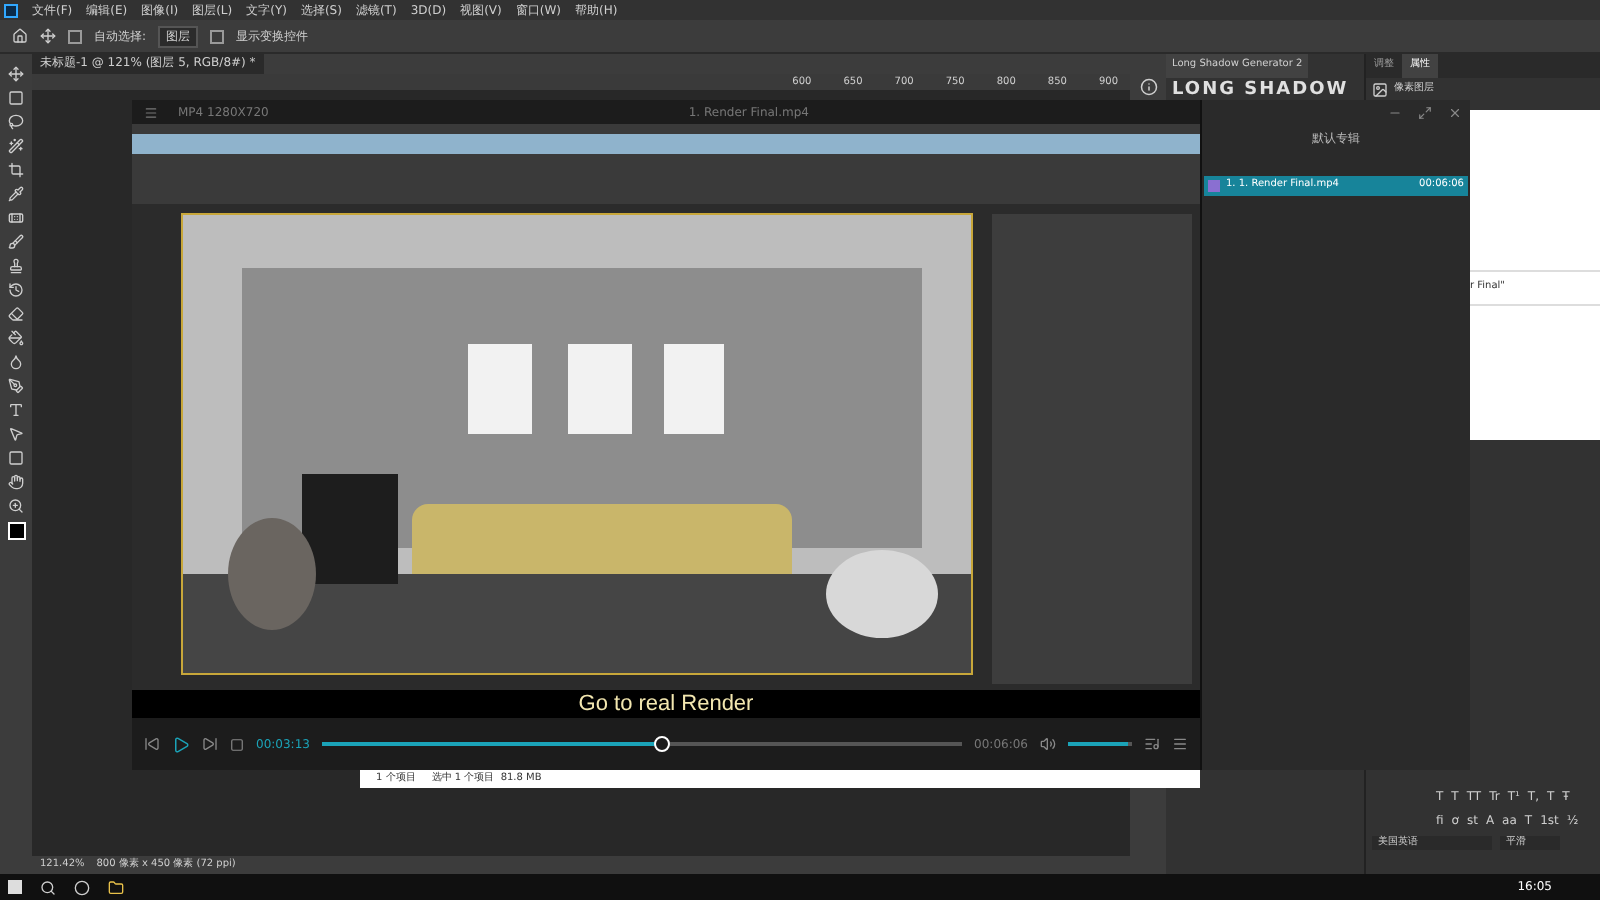 The image size is (1600, 900). What do you see at coordinates (16, 434) in the screenshot?
I see `pointer-icon` at bounding box center [16, 434].